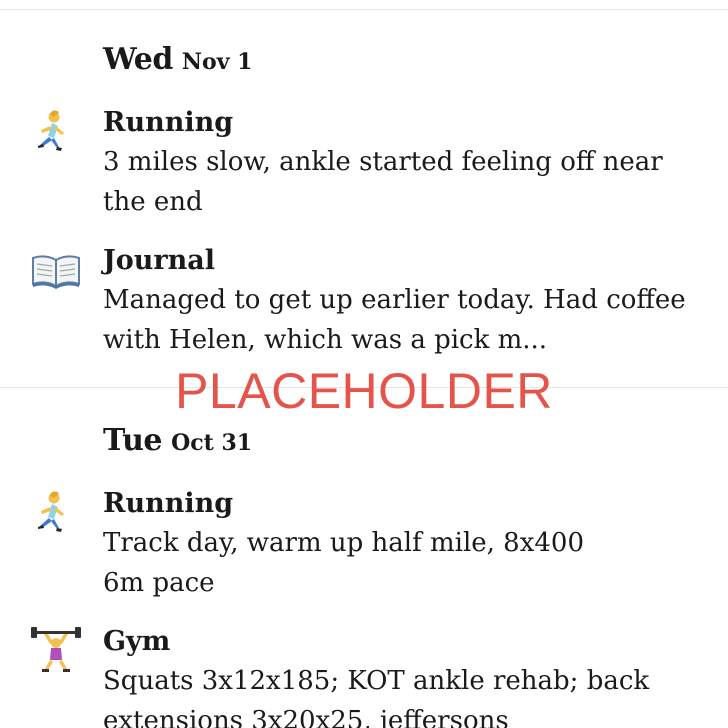 Image resolution: width=728 pixels, height=728 pixels. Describe the element at coordinates (364, 5) in the screenshot. I see `top-divider` at that location.